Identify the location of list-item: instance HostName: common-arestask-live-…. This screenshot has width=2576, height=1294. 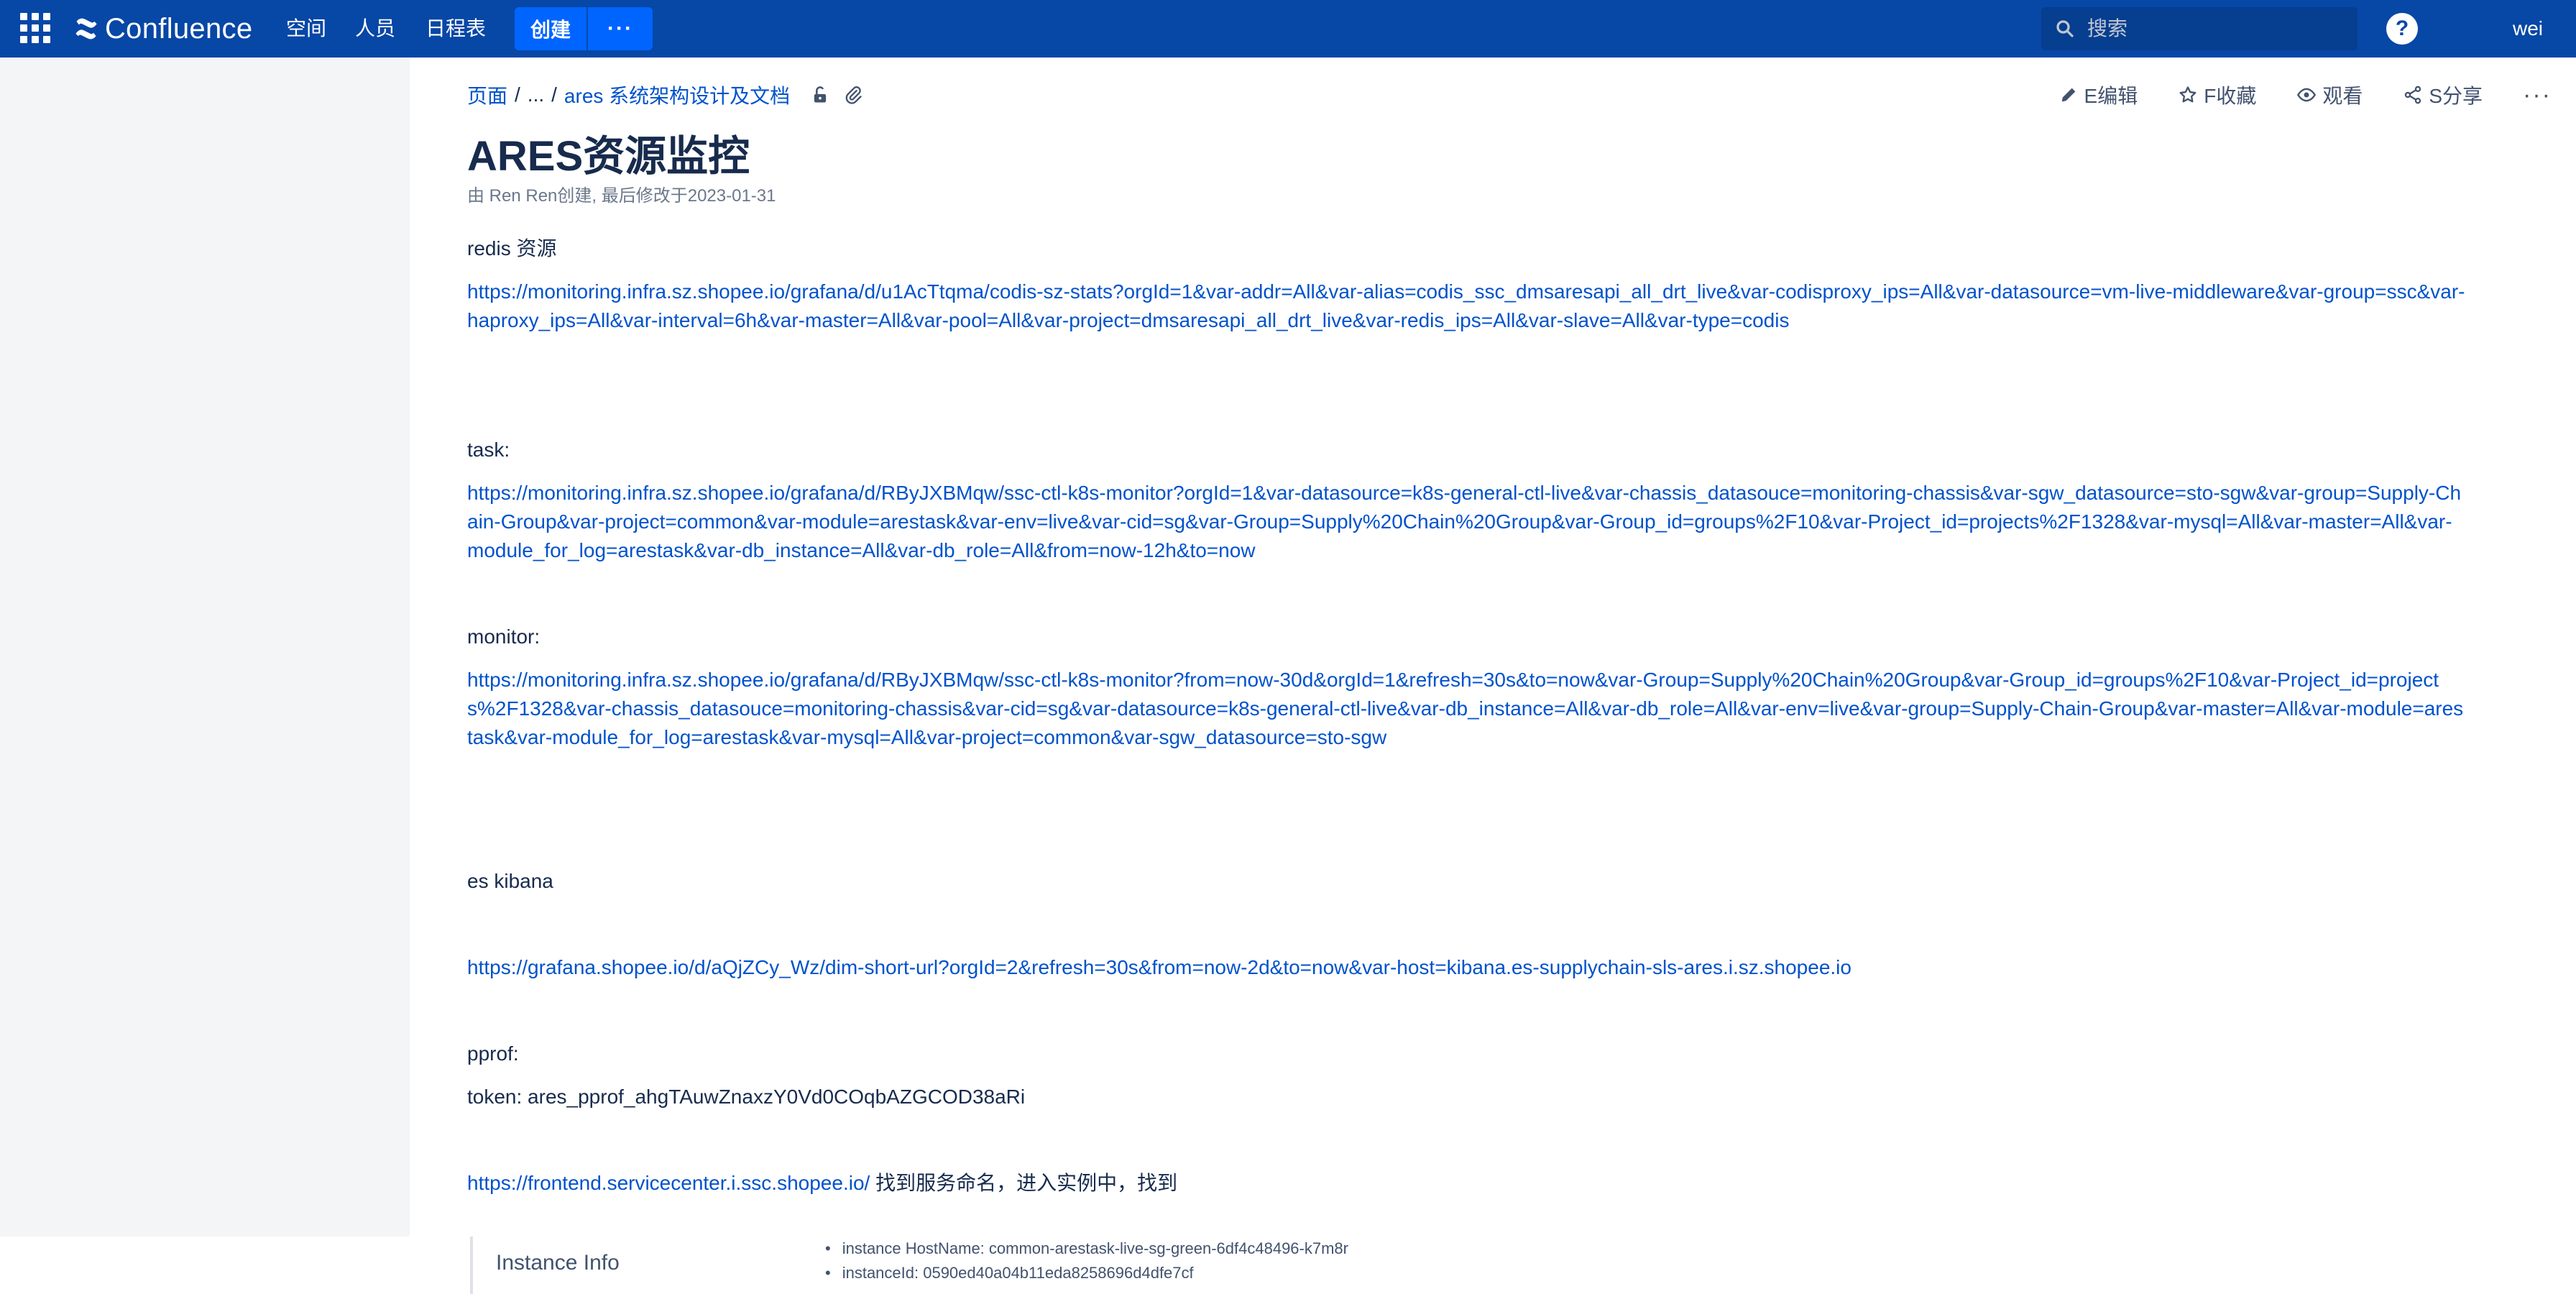
(1086, 1248).